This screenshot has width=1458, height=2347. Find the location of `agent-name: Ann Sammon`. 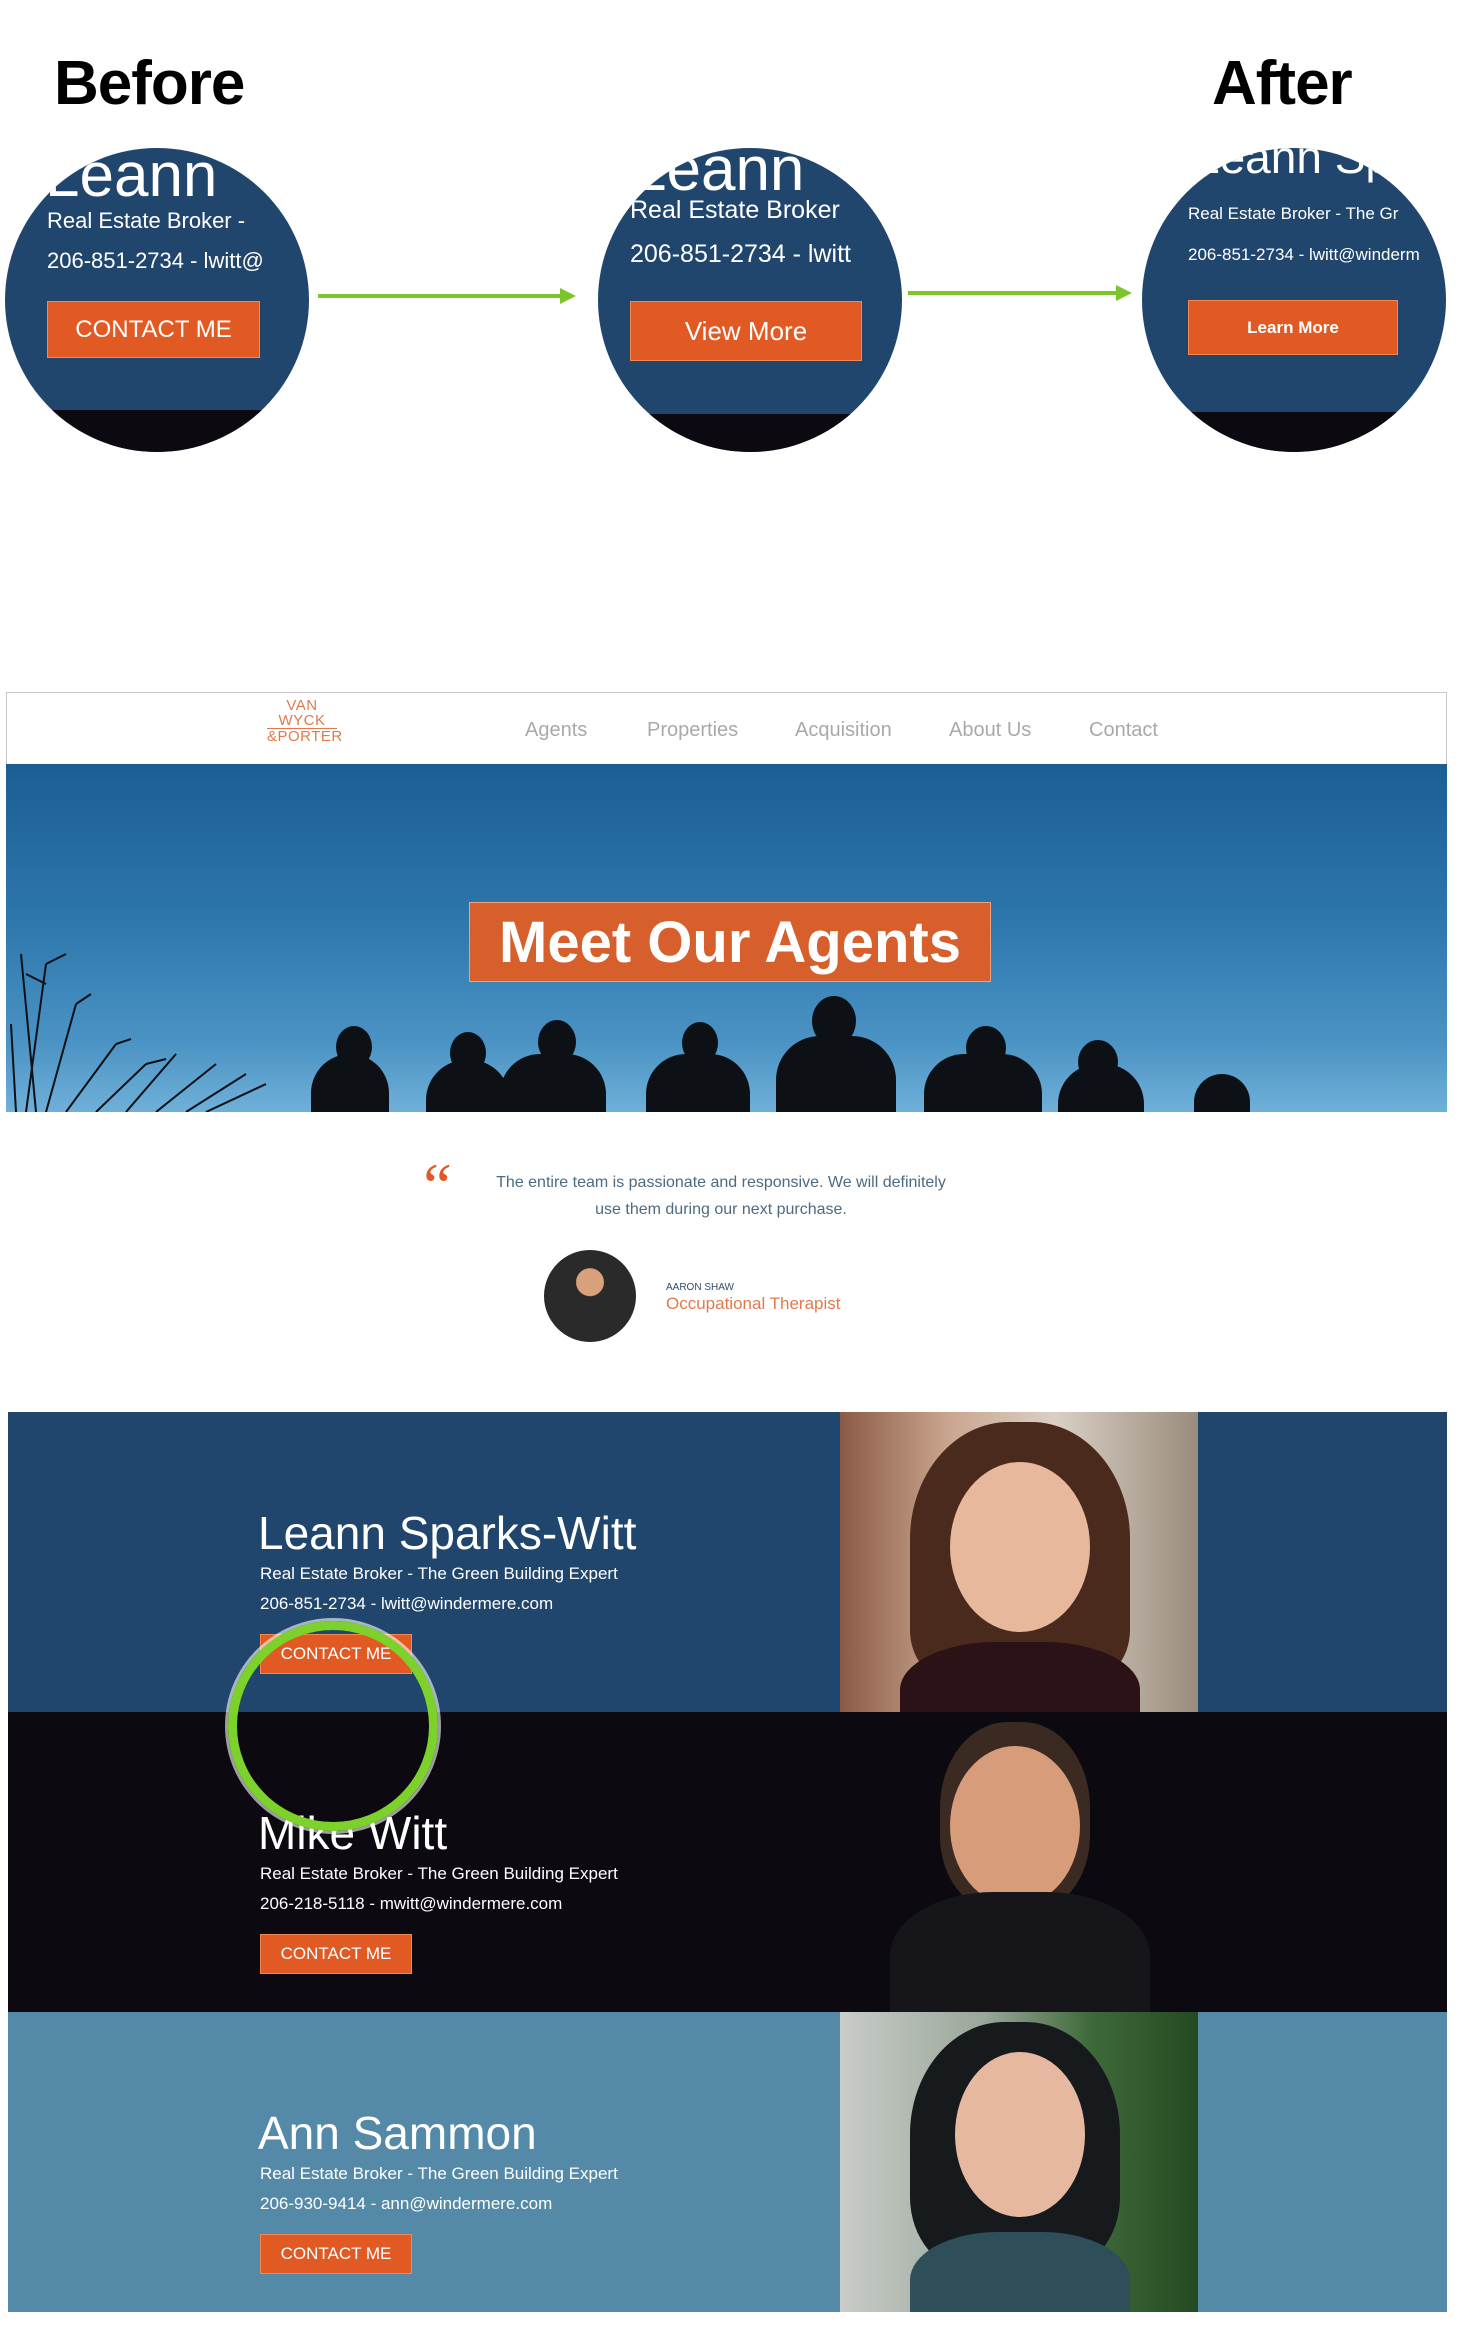

agent-name: Ann Sammon is located at coordinates (397, 2133).